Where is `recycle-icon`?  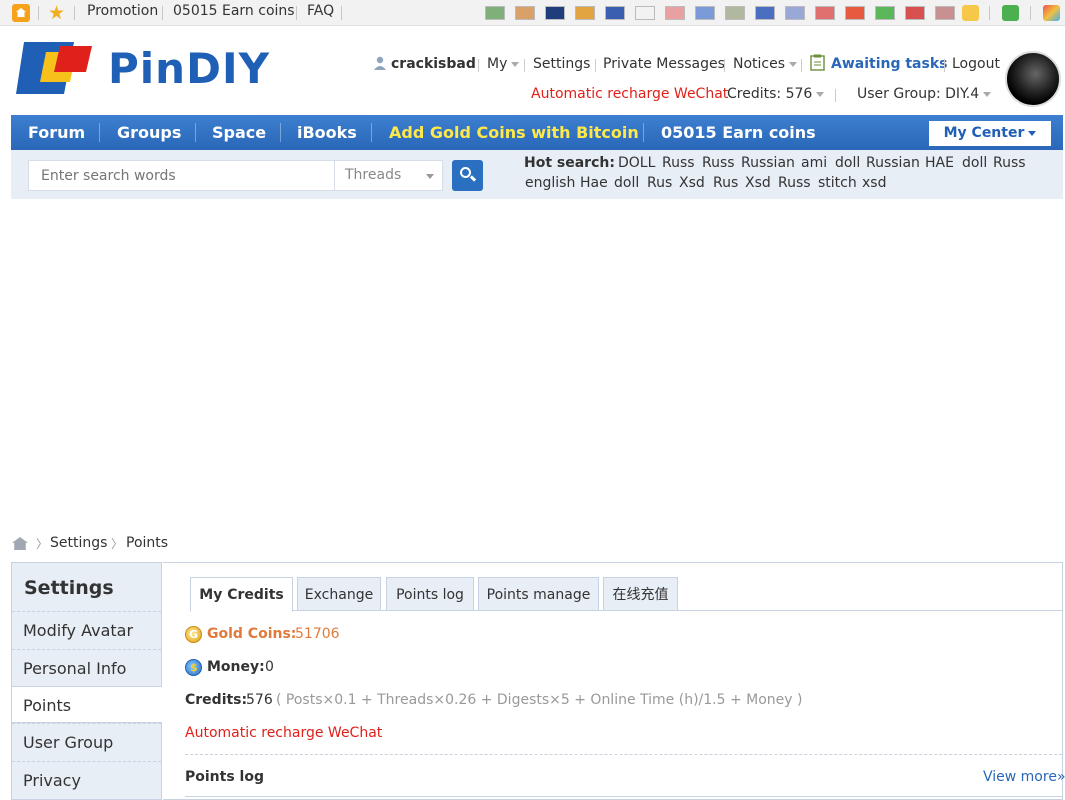
recycle-icon is located at coordinates (1010, 13).